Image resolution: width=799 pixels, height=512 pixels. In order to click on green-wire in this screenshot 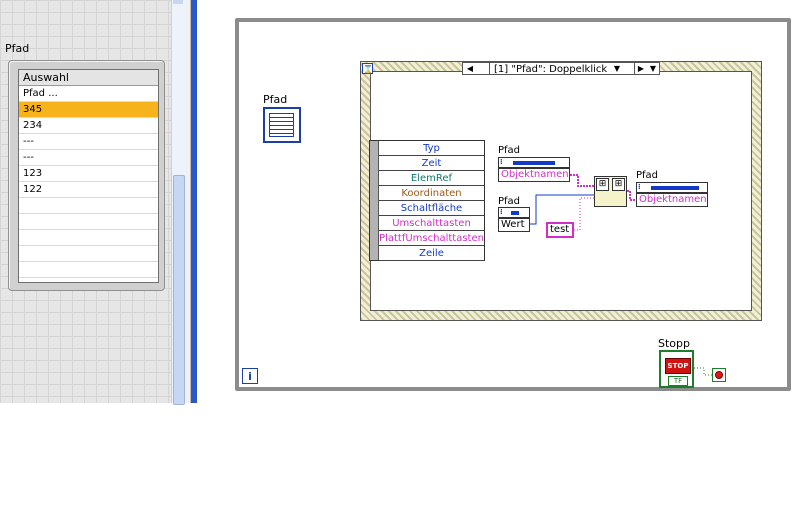, I will do `click(703, 371)`.